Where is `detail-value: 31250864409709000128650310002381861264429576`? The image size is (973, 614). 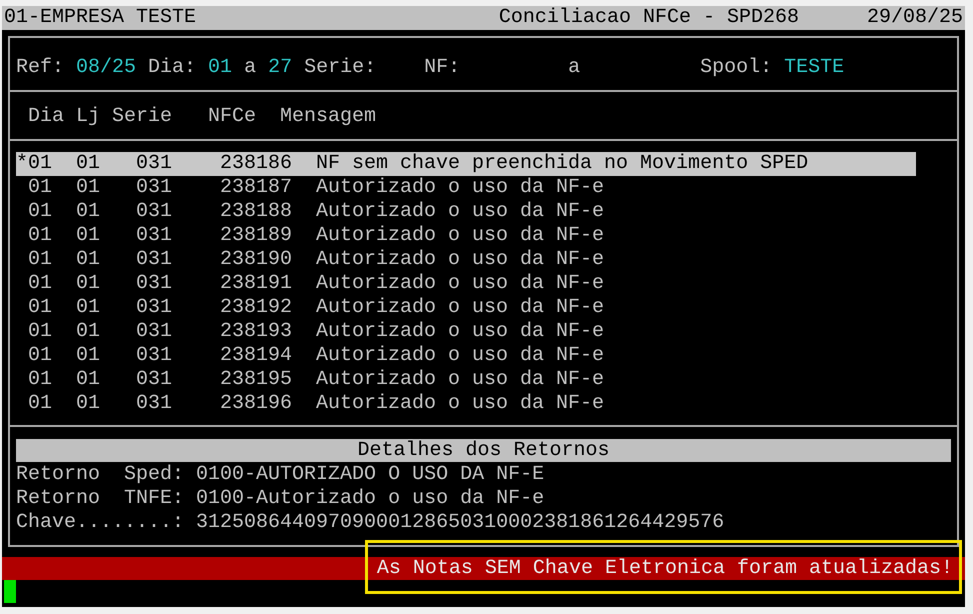
detail-value: 31250864409709000128650310002381861264429576 is located at coordinates (460, 523).